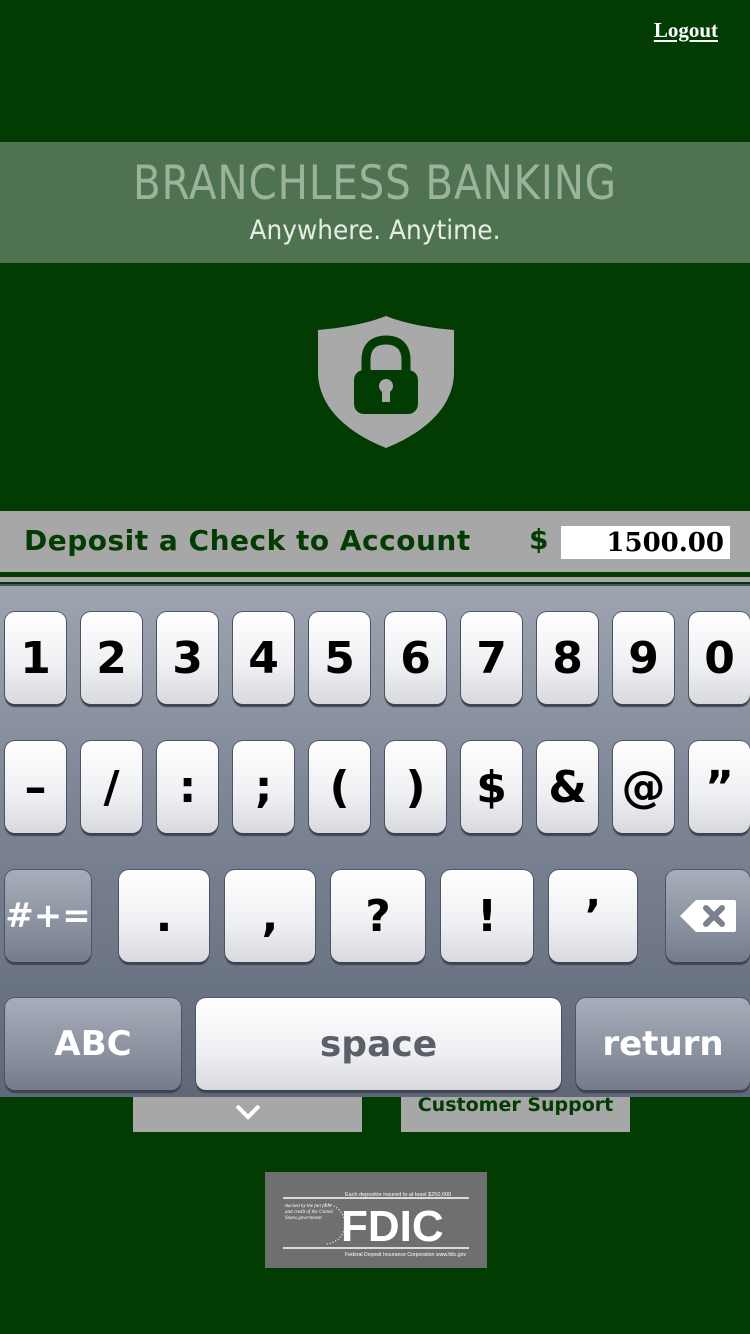 This screenshot has width=750, height=1334. I want to click on key-5: 5, so click(339, 658).